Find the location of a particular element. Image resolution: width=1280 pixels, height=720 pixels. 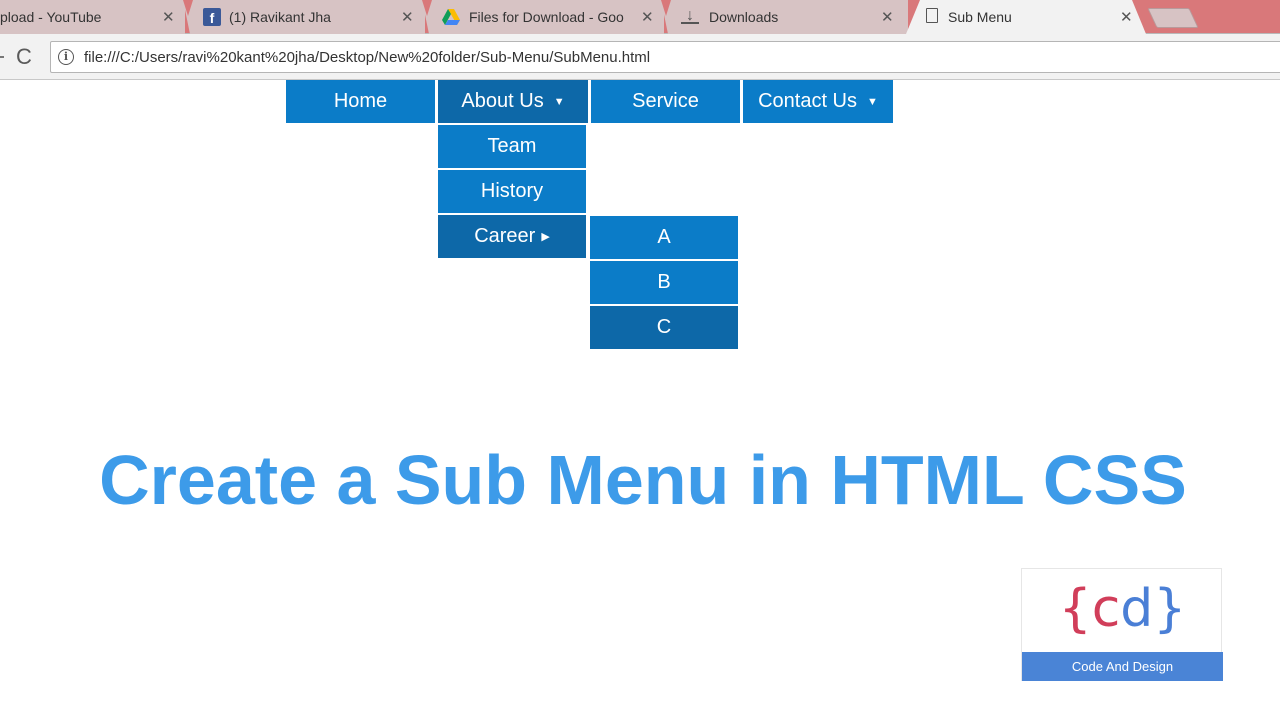

submenu-item-team: Team is located at coordinates (512, 146).